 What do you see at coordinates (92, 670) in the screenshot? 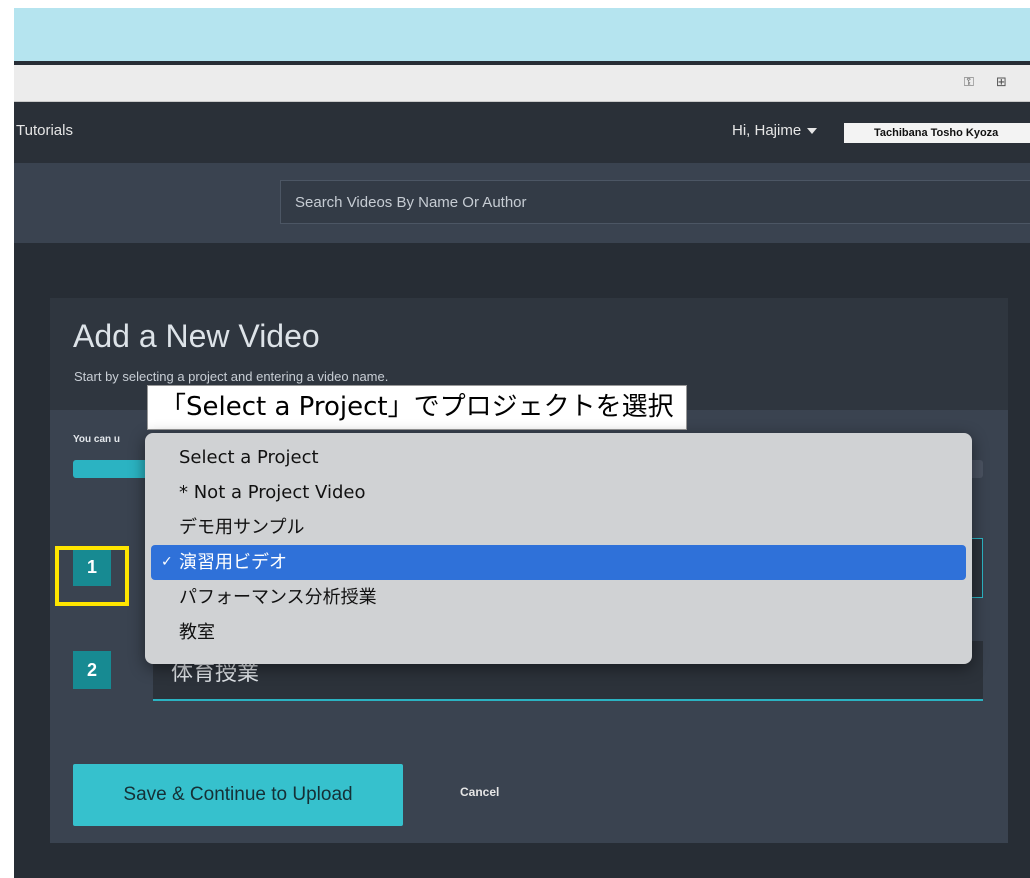
I see `step-2-badge: 2` at bounding box center [92, 670].